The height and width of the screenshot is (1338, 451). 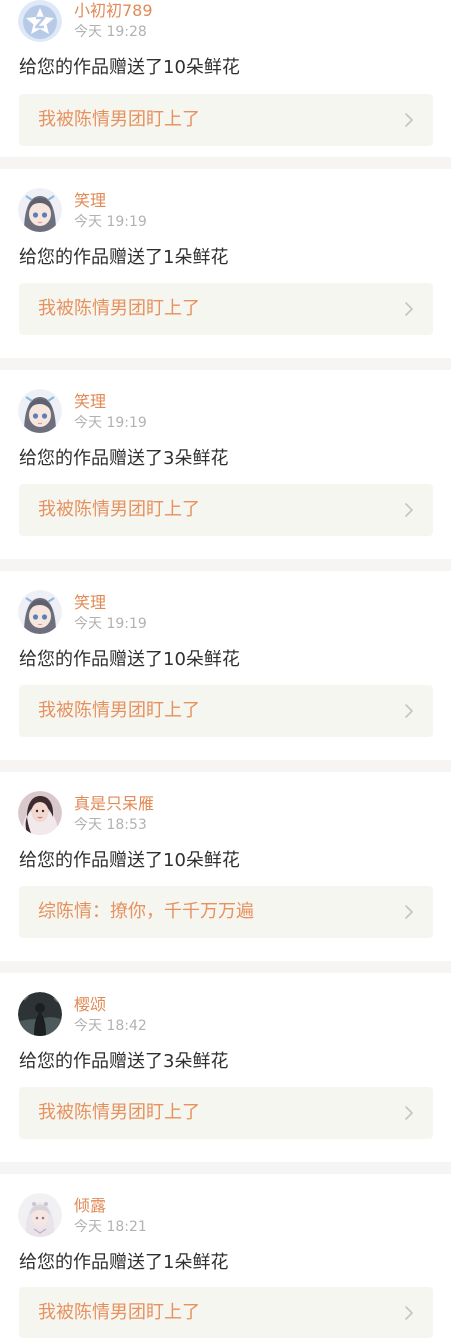 I want to click on work-link: 综陈情：撩你，千千万万遍, so click(x=226, y=912).